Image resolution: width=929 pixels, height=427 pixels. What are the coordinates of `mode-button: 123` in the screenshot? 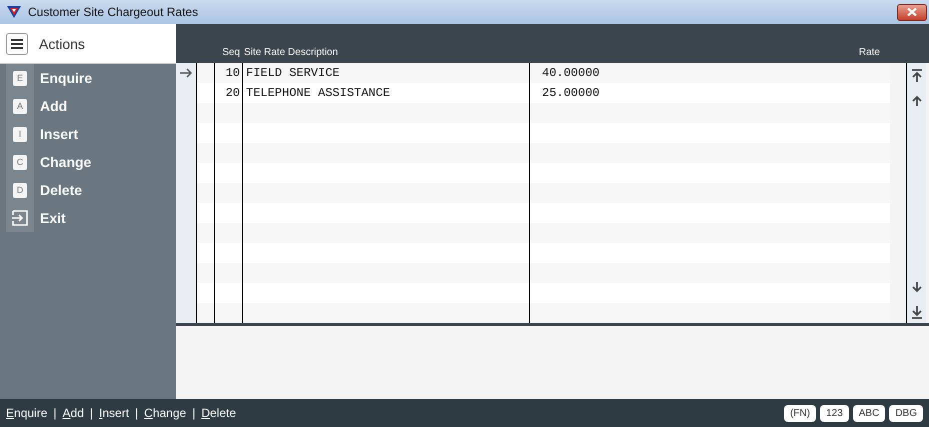 It's located at (834, 413).